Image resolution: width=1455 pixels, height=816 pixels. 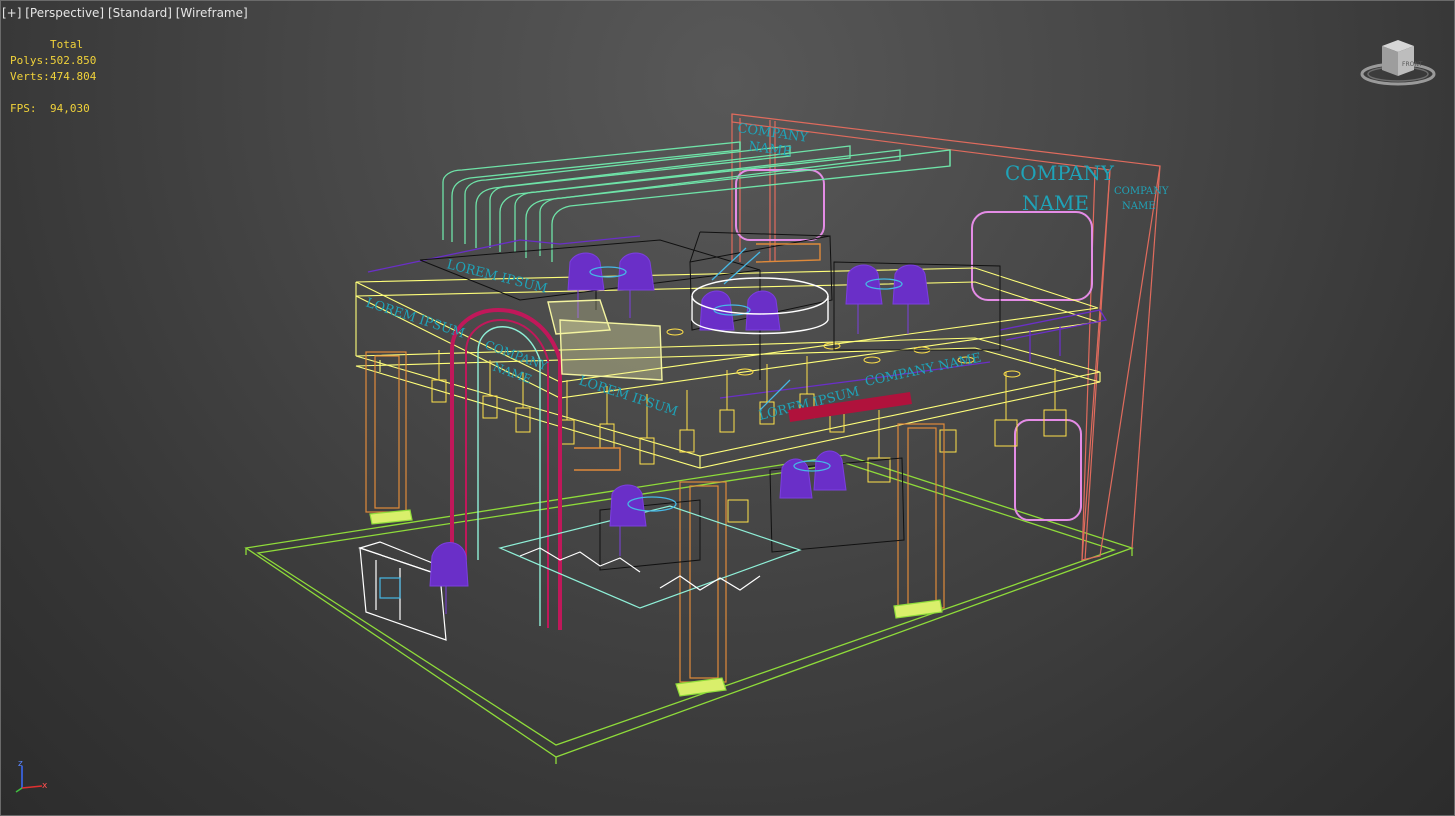 I want to click on stats-fps-label: FPS:, so click(x=23, y=108).